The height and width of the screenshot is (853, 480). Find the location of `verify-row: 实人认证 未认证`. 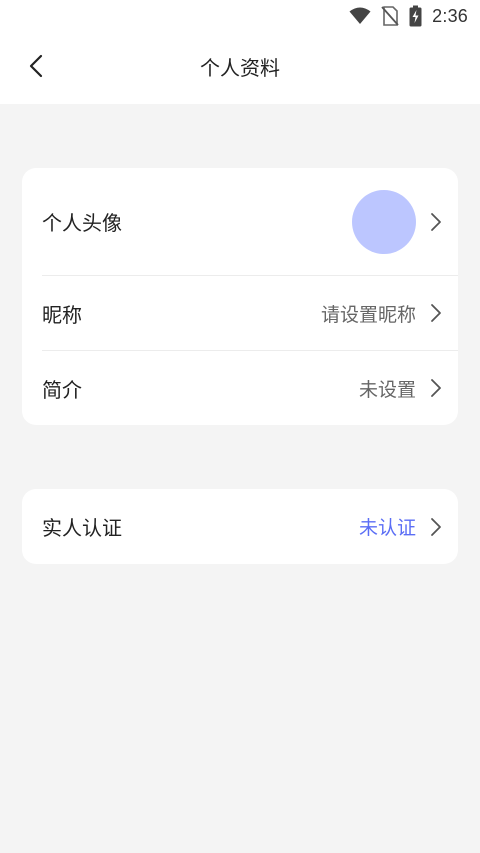

verify-row: 实人认证 未认证 is located at coordinates (240, 526).